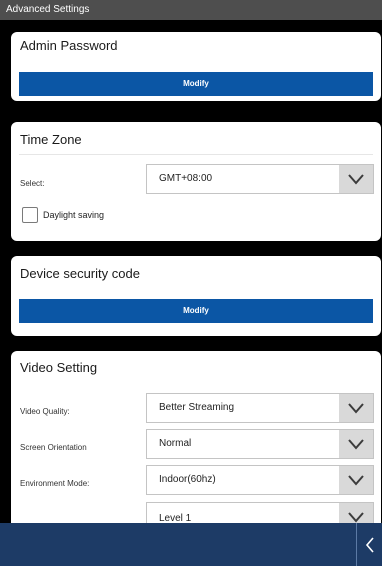 The width and height of the screenshot is (382, 566). I want to click on back-button, so click(369, 544).